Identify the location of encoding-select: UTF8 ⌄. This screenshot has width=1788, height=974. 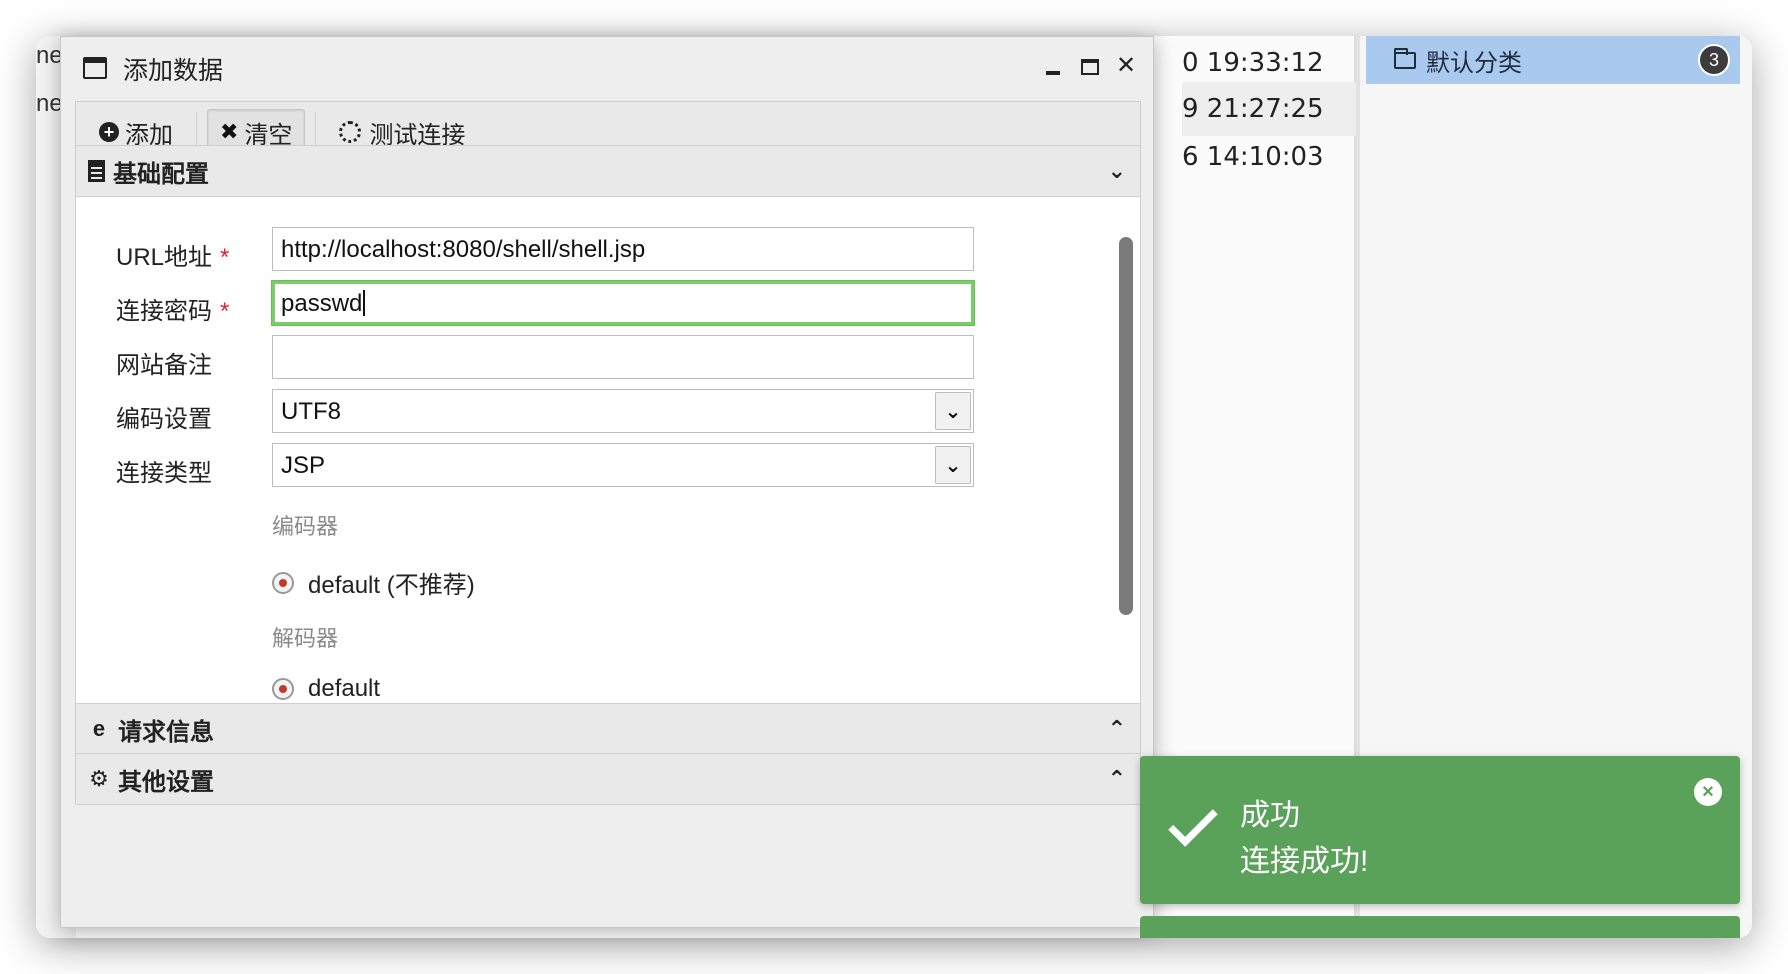
(623, 411).